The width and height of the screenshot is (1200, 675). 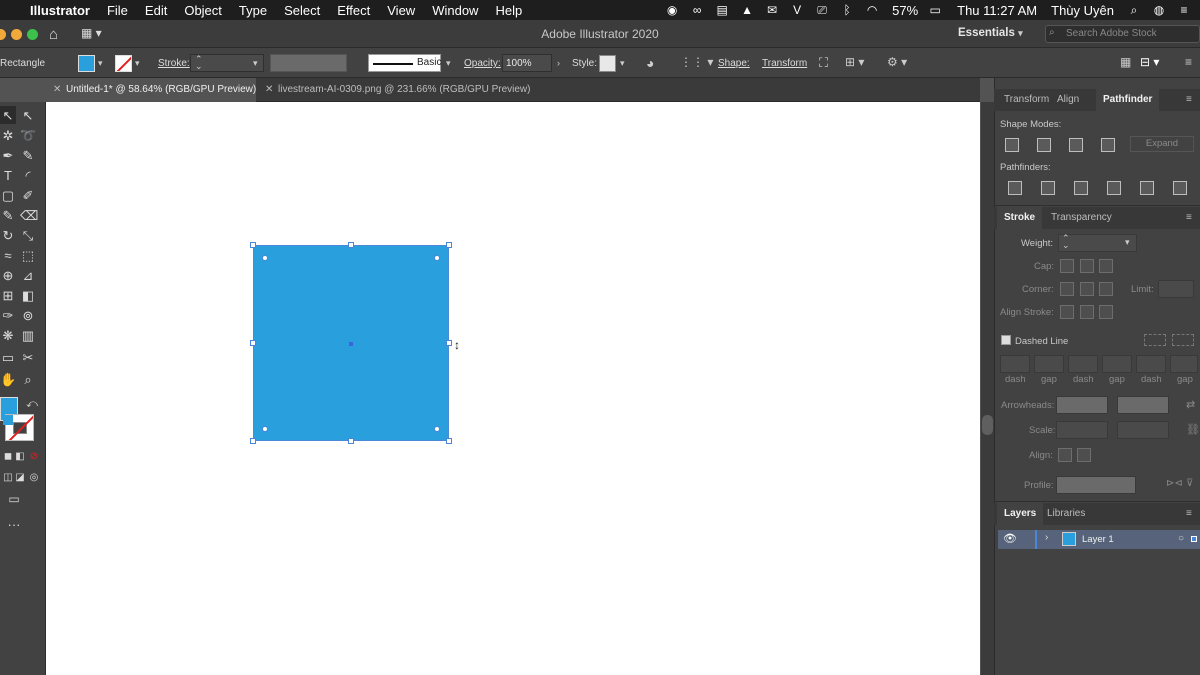 What do you see at coordinates (1149, 62) in the screenshot?
I see `panel-toggle-icon: ⊟ ▾` at bounding box center [1149, 62].